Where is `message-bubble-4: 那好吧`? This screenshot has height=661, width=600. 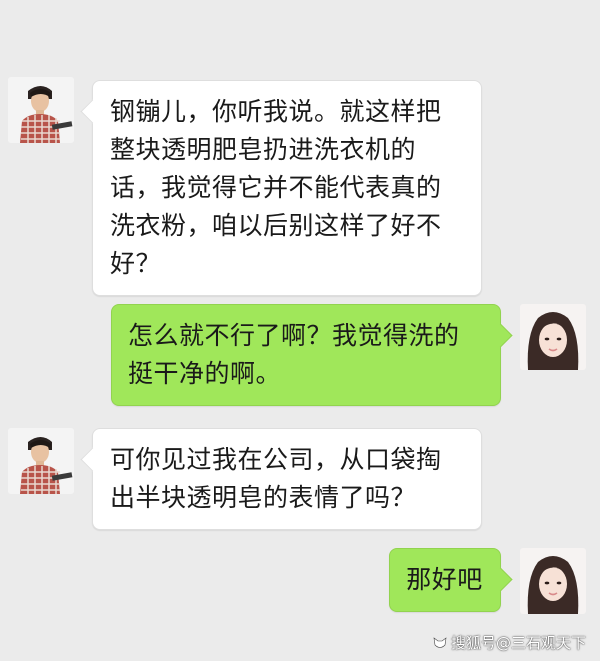 message-bubble-4: 那好吧 is located at coordinates (445, 580).